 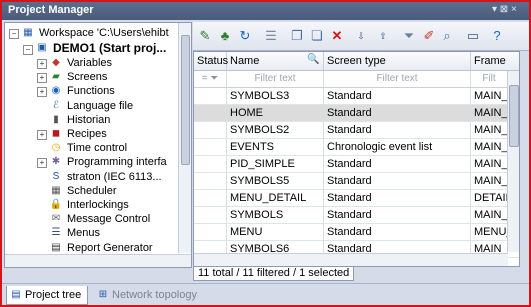 What do you see at coordinates (409, 36) in the screenshot?
I see `filter-icon: ⏷` at bounding box center [409, 36].